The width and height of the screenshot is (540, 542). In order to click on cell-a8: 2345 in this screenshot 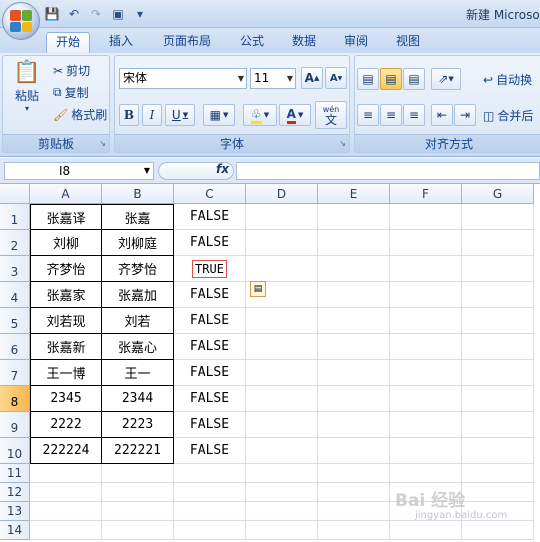, I will do `click(66, 399)`.